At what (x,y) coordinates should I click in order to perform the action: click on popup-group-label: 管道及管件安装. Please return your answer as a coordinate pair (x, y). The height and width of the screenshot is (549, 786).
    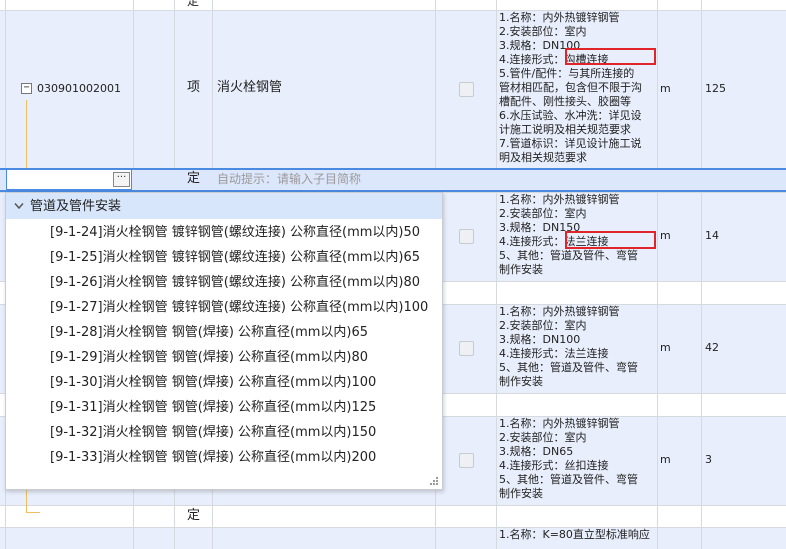
    Looking at the image, I should click on (76, 206).